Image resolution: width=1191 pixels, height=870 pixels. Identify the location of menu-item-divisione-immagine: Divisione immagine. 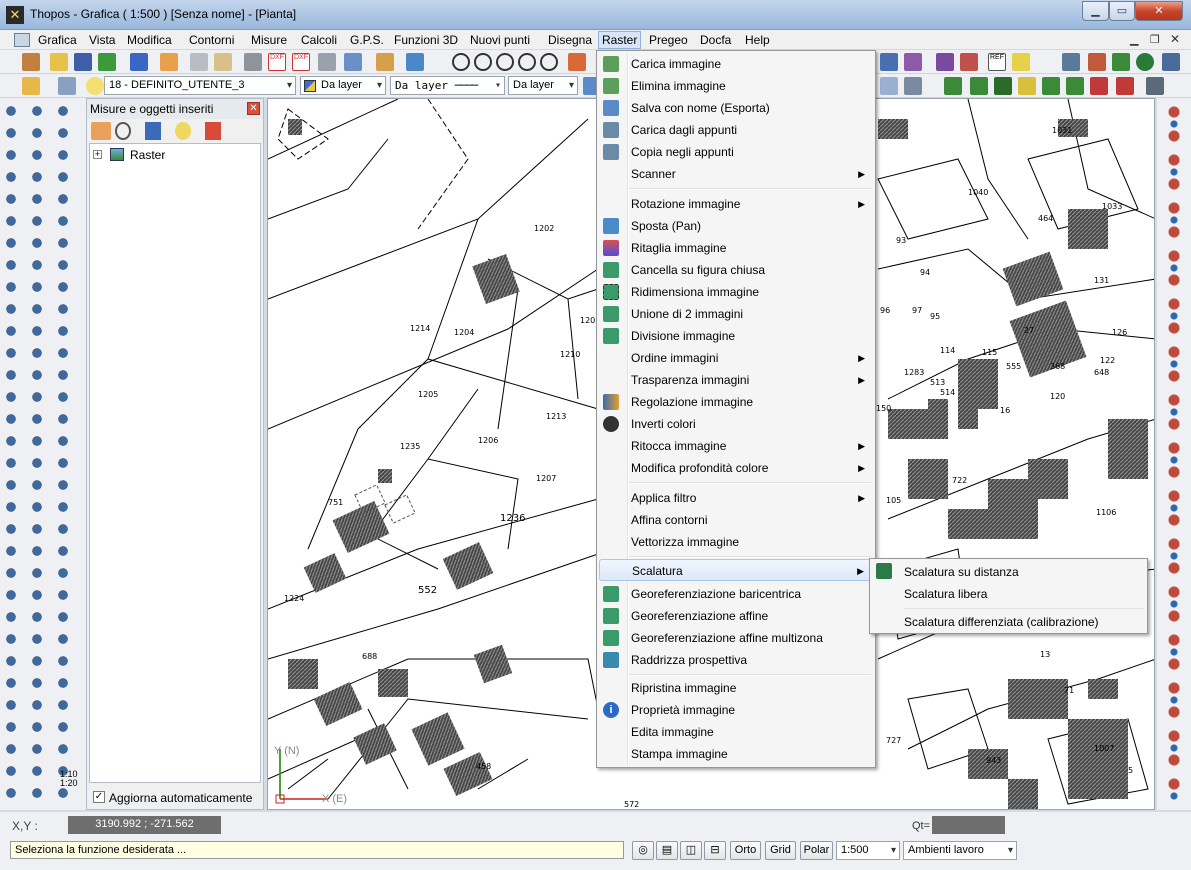
(736, 336).